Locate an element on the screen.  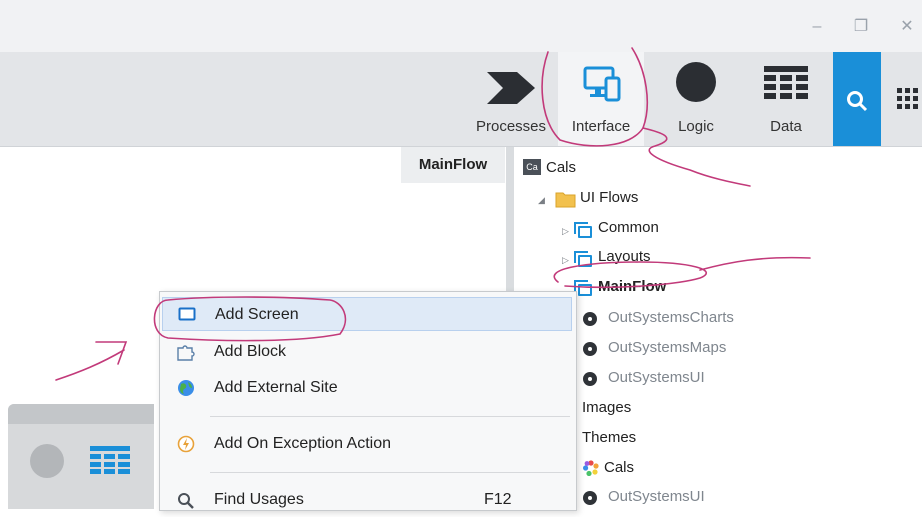
tab-data: Data is located at coordinates (786, 99).